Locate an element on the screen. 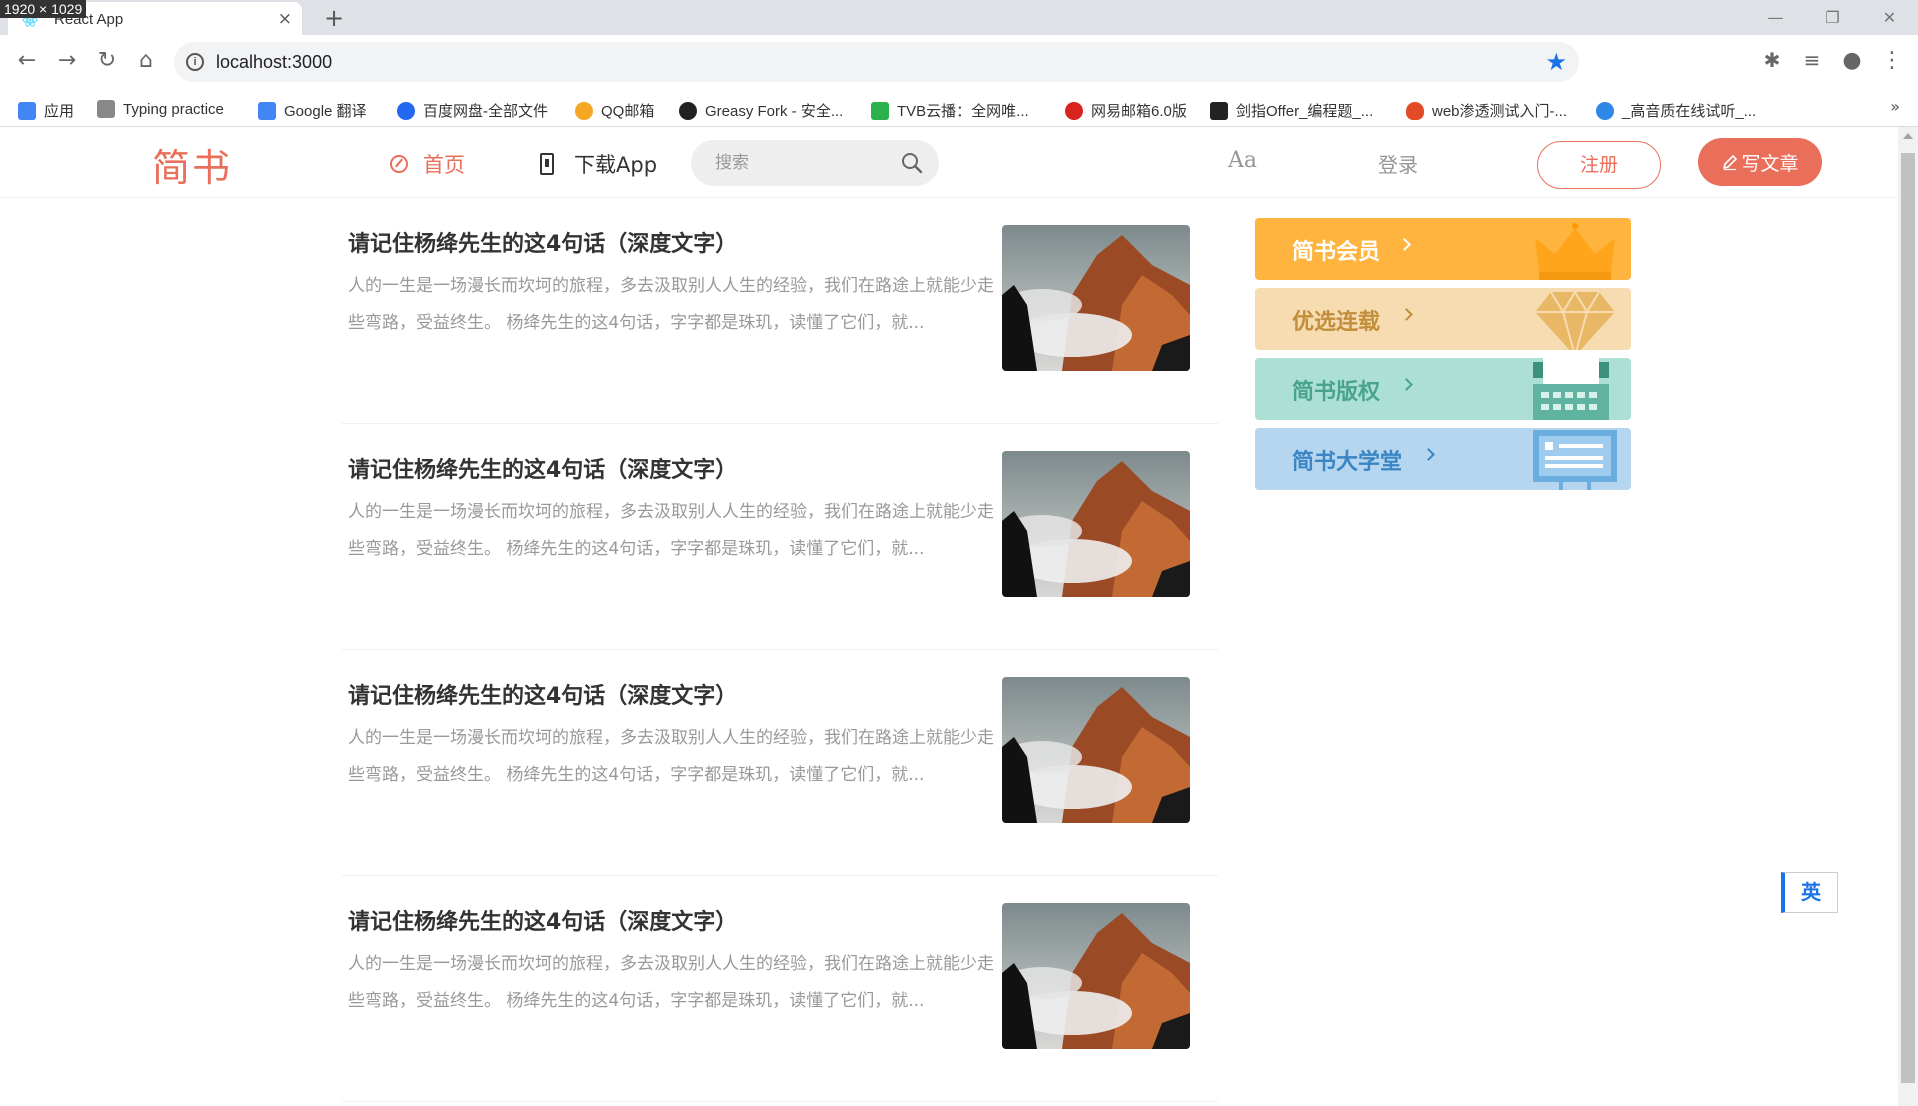  nav-home: 首页 is located at coordinates (427, 164).